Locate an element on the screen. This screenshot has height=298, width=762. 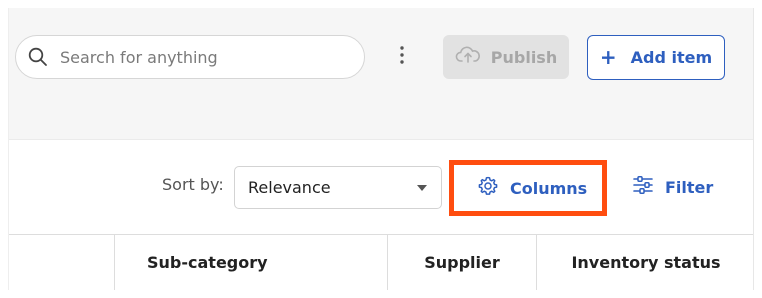
column-header-blank is located at coordinates (62, 262).